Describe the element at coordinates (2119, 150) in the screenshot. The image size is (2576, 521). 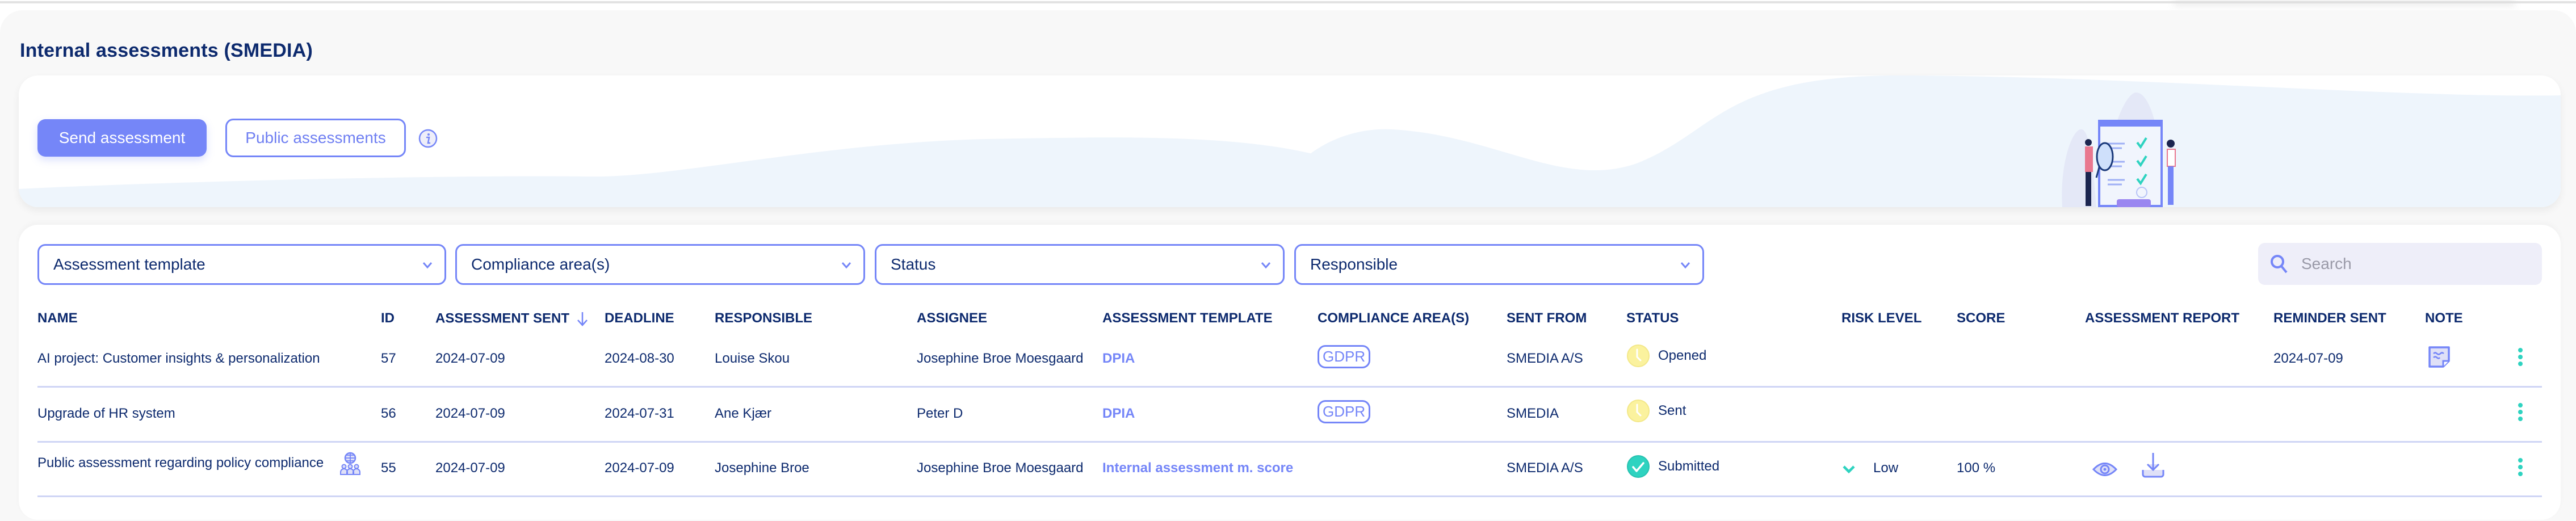
I see `assessment-illustration` at that location.